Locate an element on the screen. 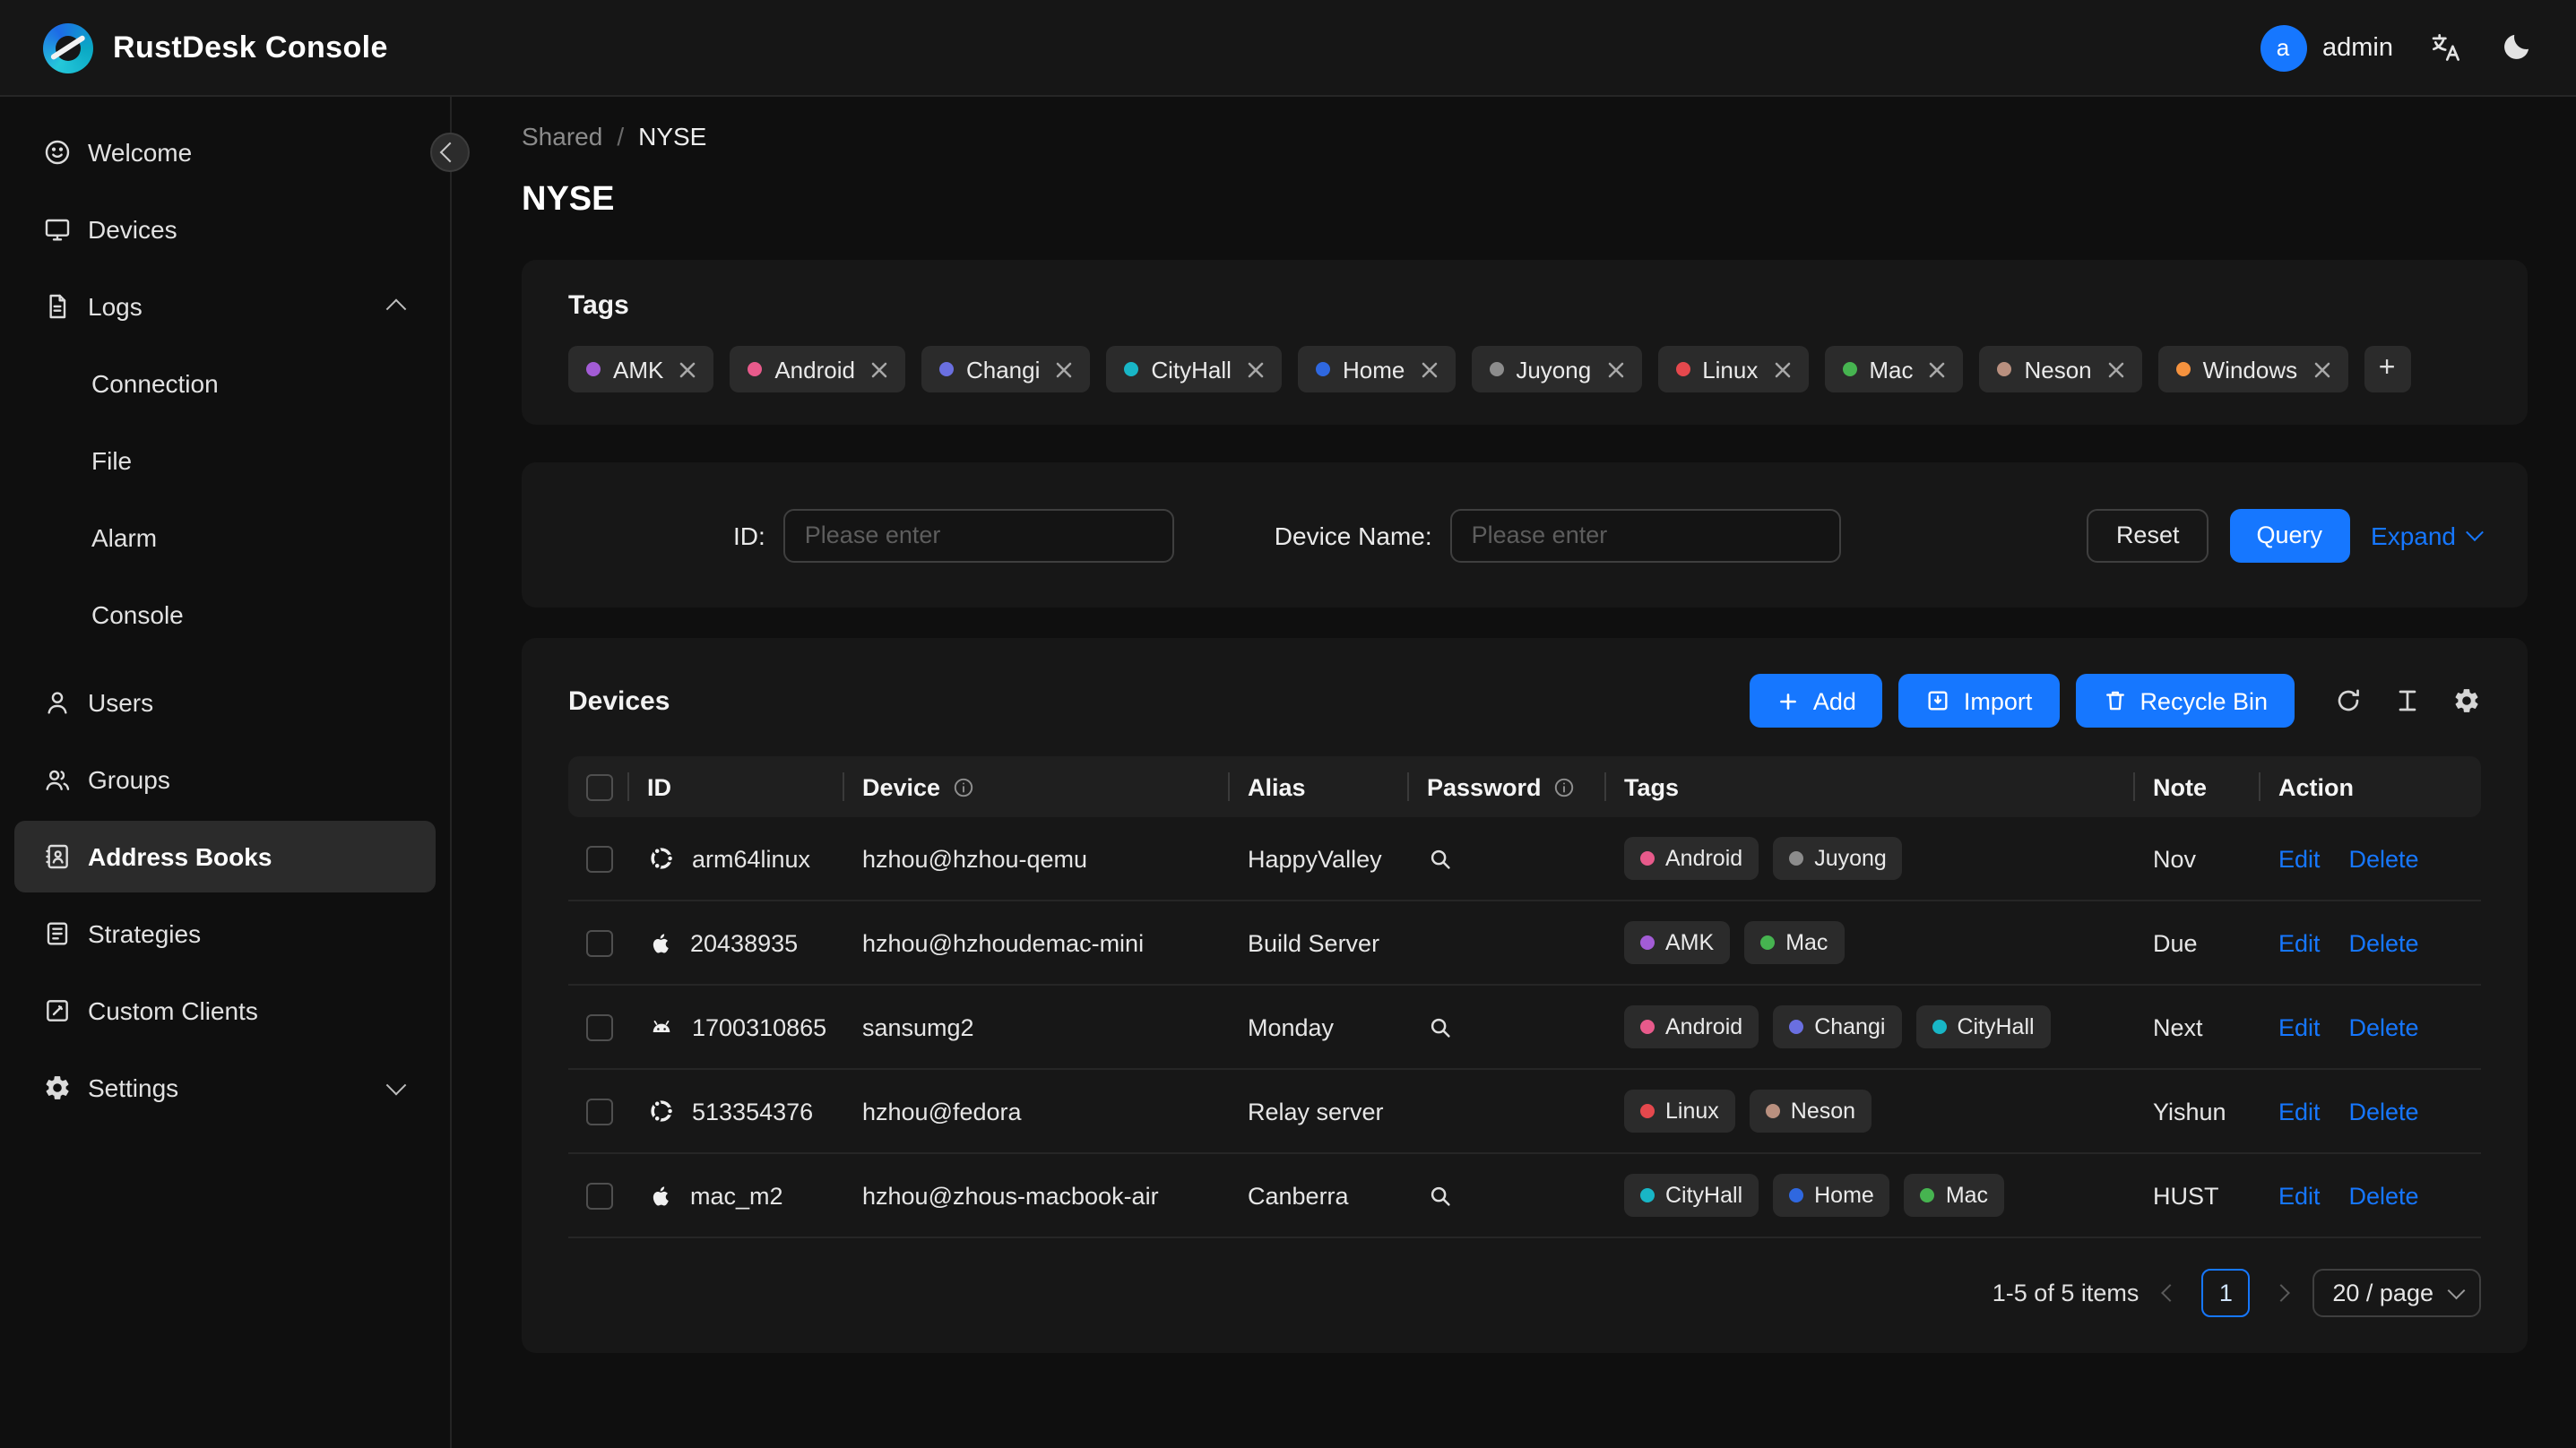 This screenshot has width=2576, height=1448. sidebar-item-label: Logs is located at coordinates (115, 306).